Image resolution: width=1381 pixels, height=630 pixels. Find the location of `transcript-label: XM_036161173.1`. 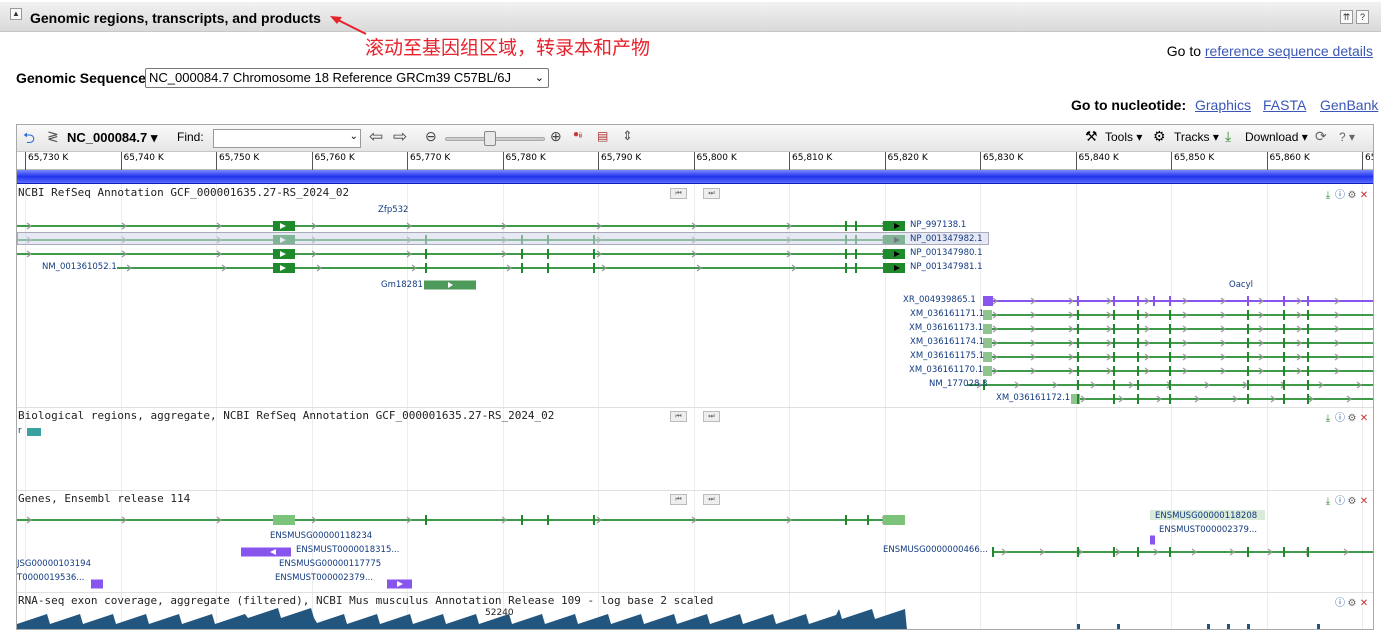

transcript-label: XM_036161173.1 is located at coordinates (946, 328).